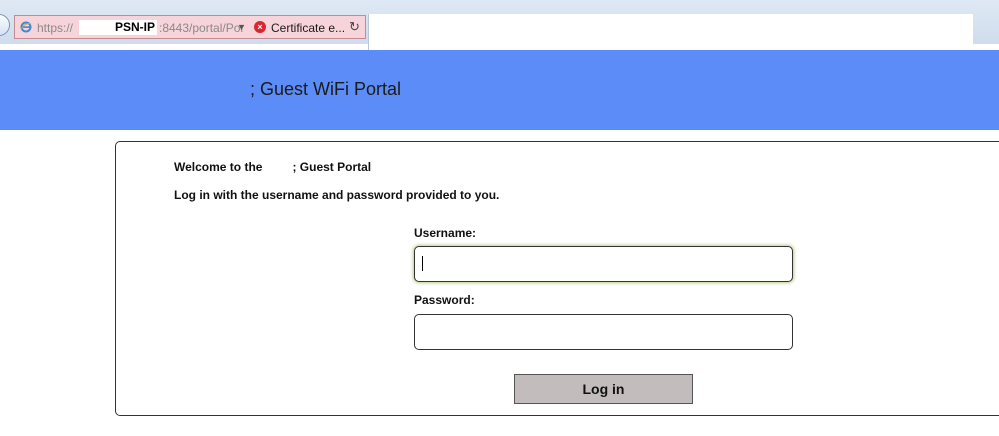 This screenshot has width=999, height=436. I want to click on refresh-icon: ↻, so click(354, 27).